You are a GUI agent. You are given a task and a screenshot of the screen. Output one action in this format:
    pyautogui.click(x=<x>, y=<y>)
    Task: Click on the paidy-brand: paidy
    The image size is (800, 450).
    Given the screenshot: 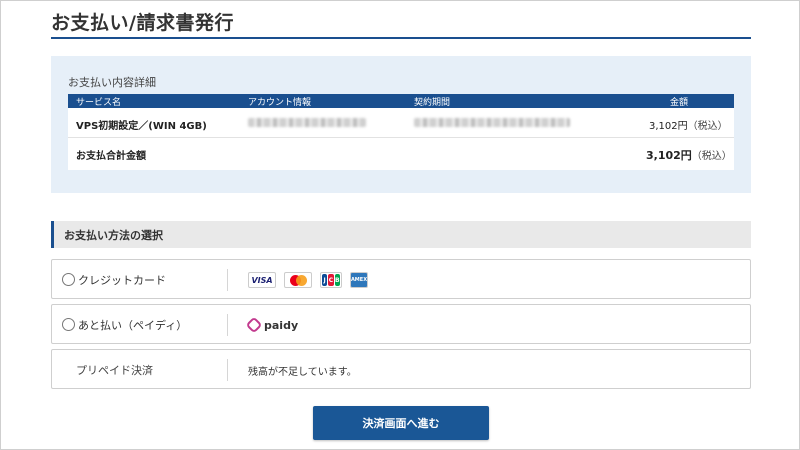 What is the action you would take?
    pyautogui.click(x=272, y=325)
    